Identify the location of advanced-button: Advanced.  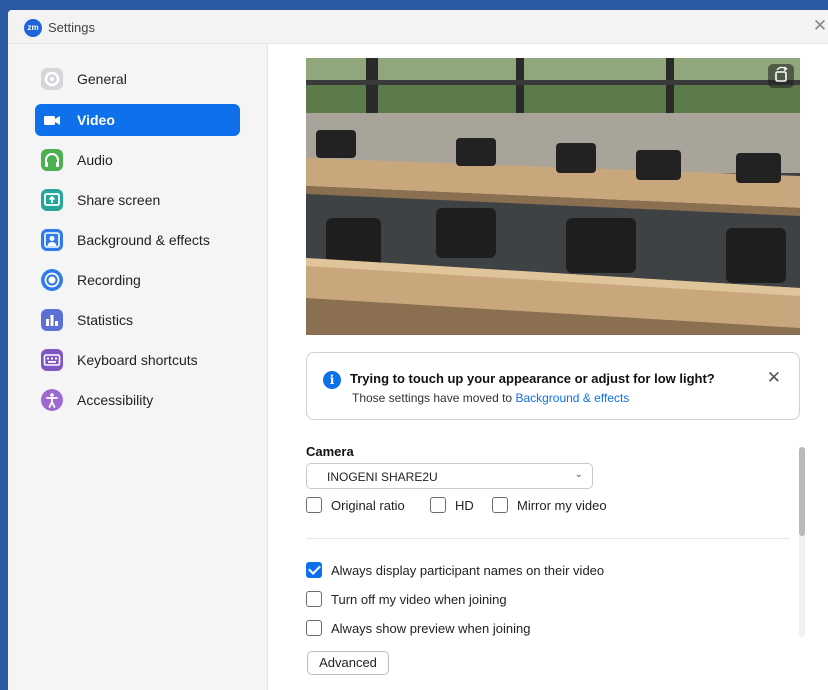
(348, 663).